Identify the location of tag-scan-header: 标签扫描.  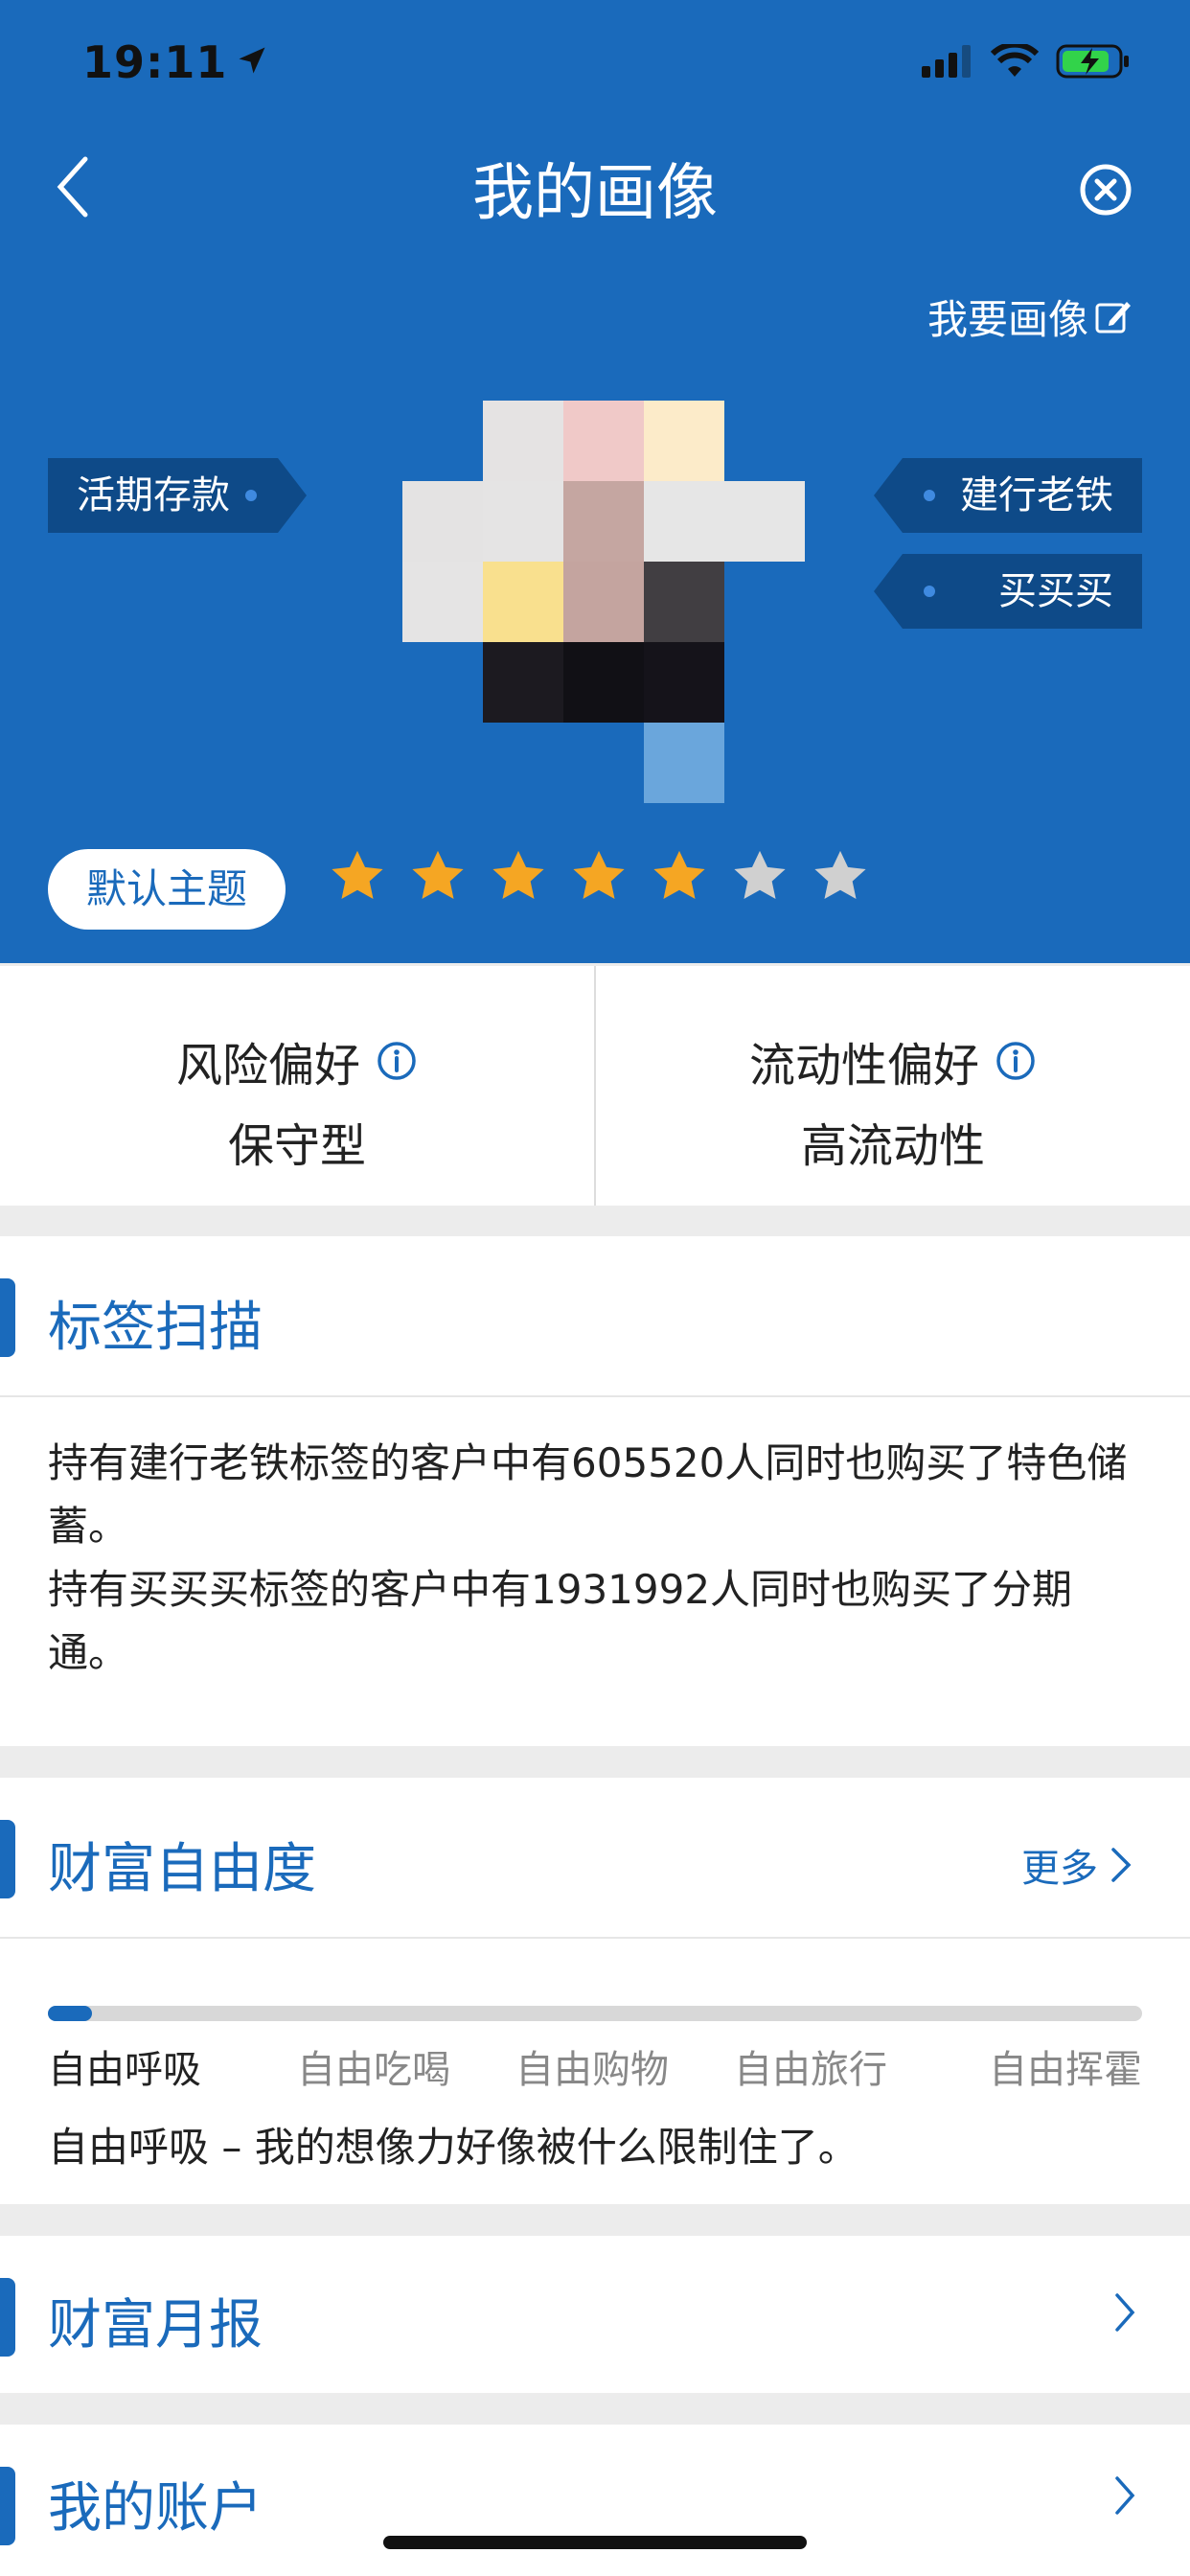
(595, 1316).